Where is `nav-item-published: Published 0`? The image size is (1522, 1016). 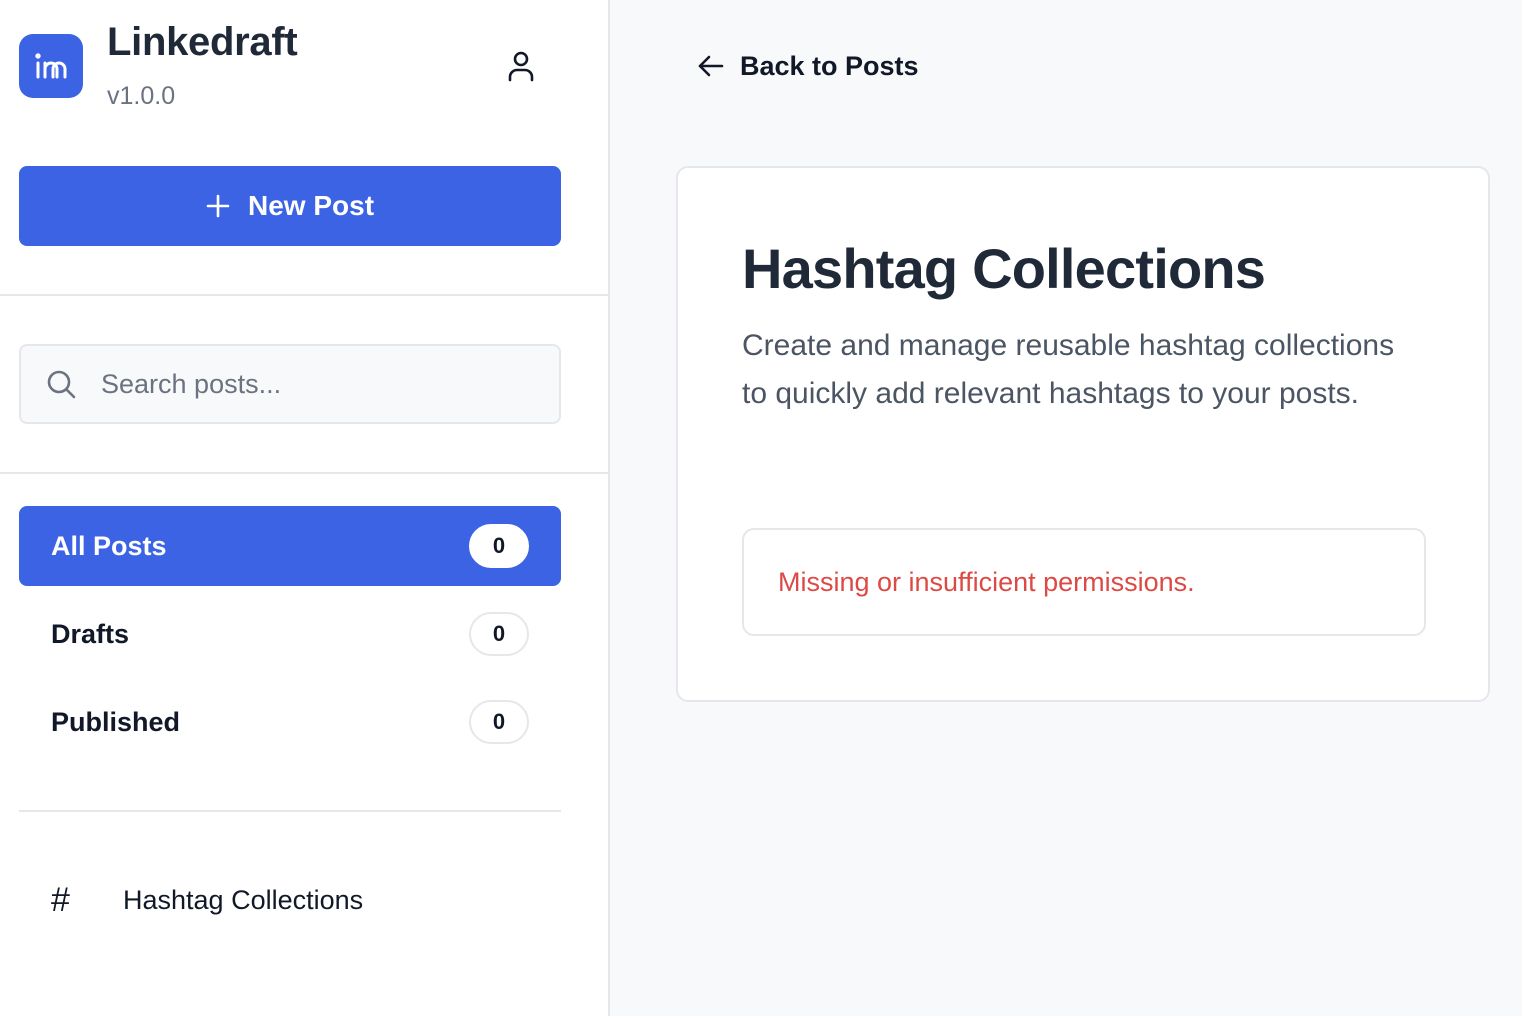
nav-item-published: Published 0 is located at coordinates (290, 722).